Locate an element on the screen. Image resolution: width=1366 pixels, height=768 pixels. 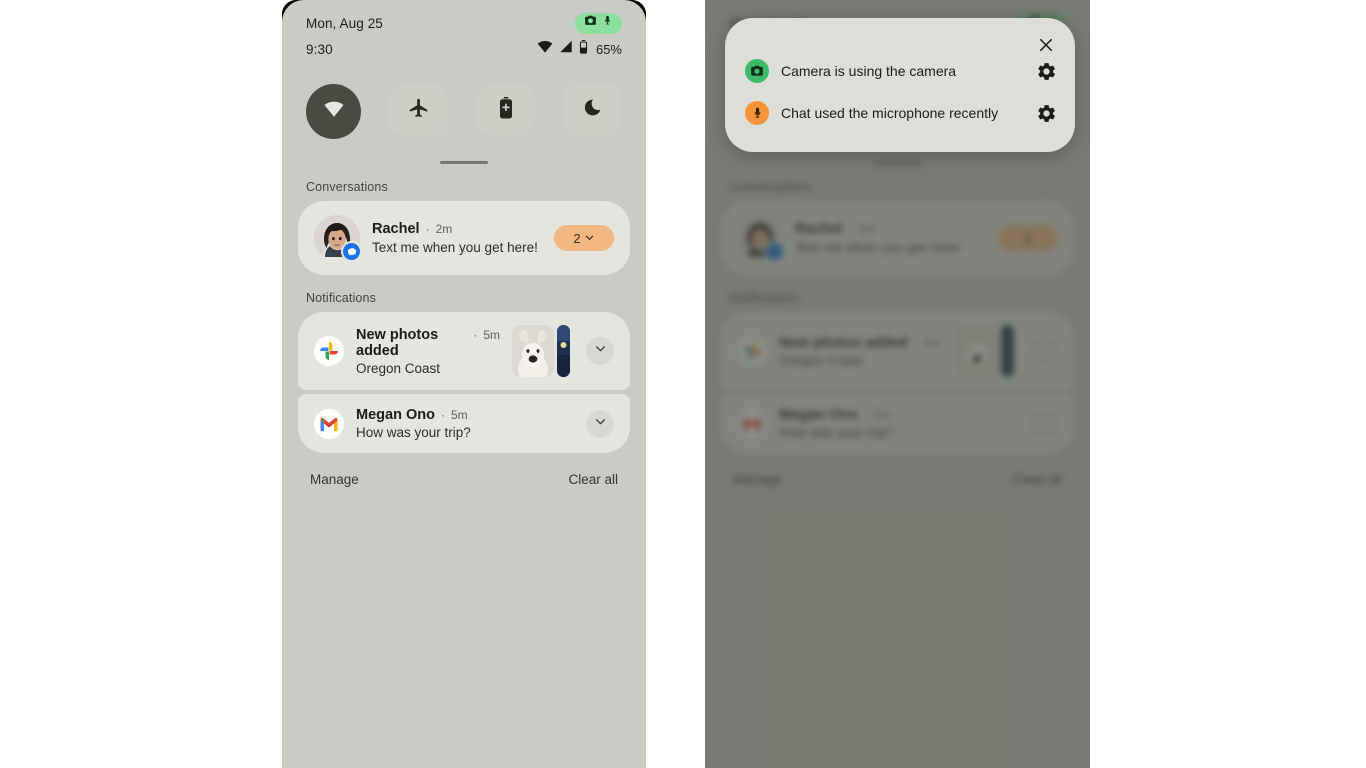
cellular-signal-icon is located at coordinates (566, 49).